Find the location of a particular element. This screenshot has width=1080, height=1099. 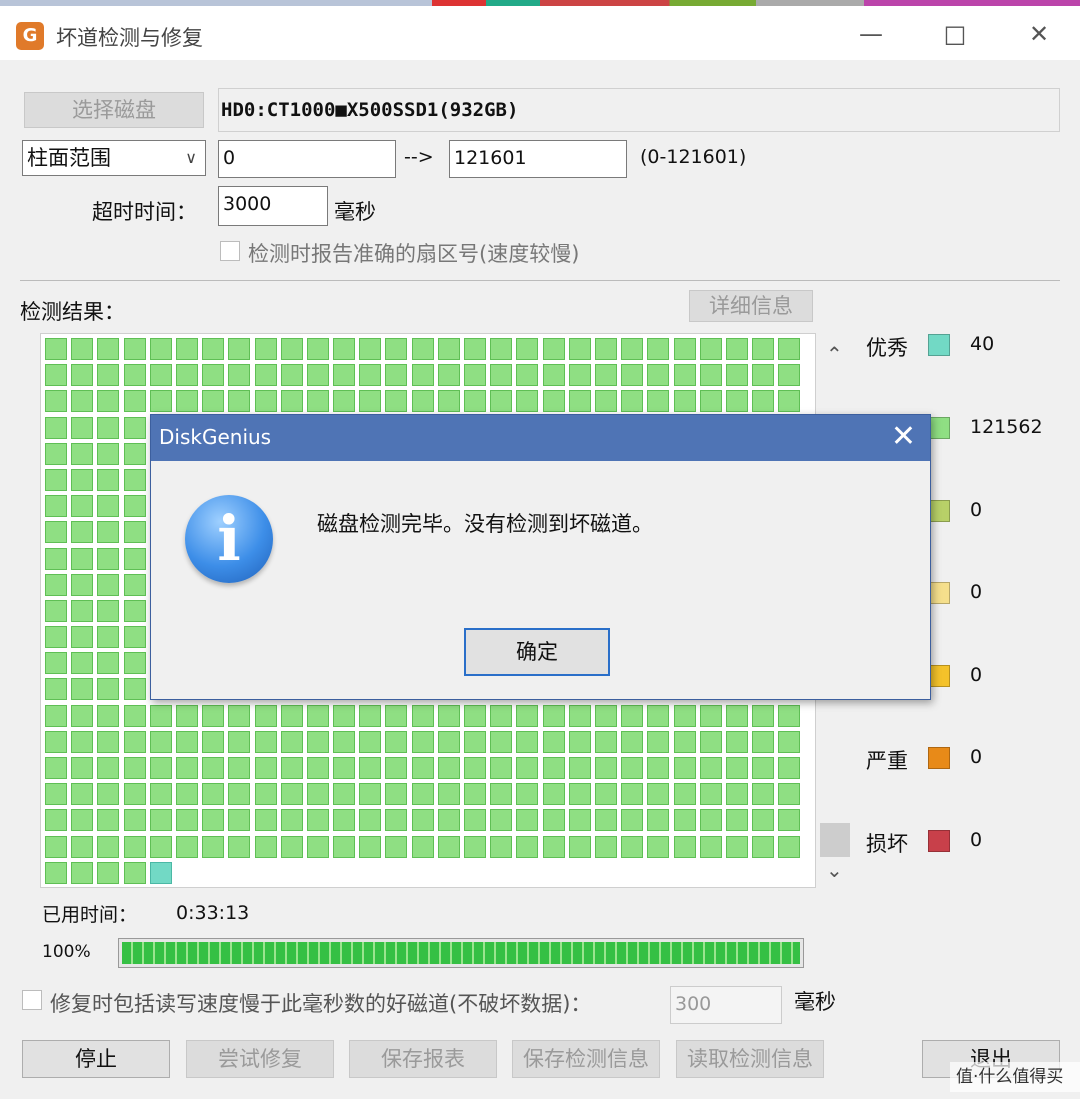

save-report-button: 保存报表 is located at coordinates (423, 1059).